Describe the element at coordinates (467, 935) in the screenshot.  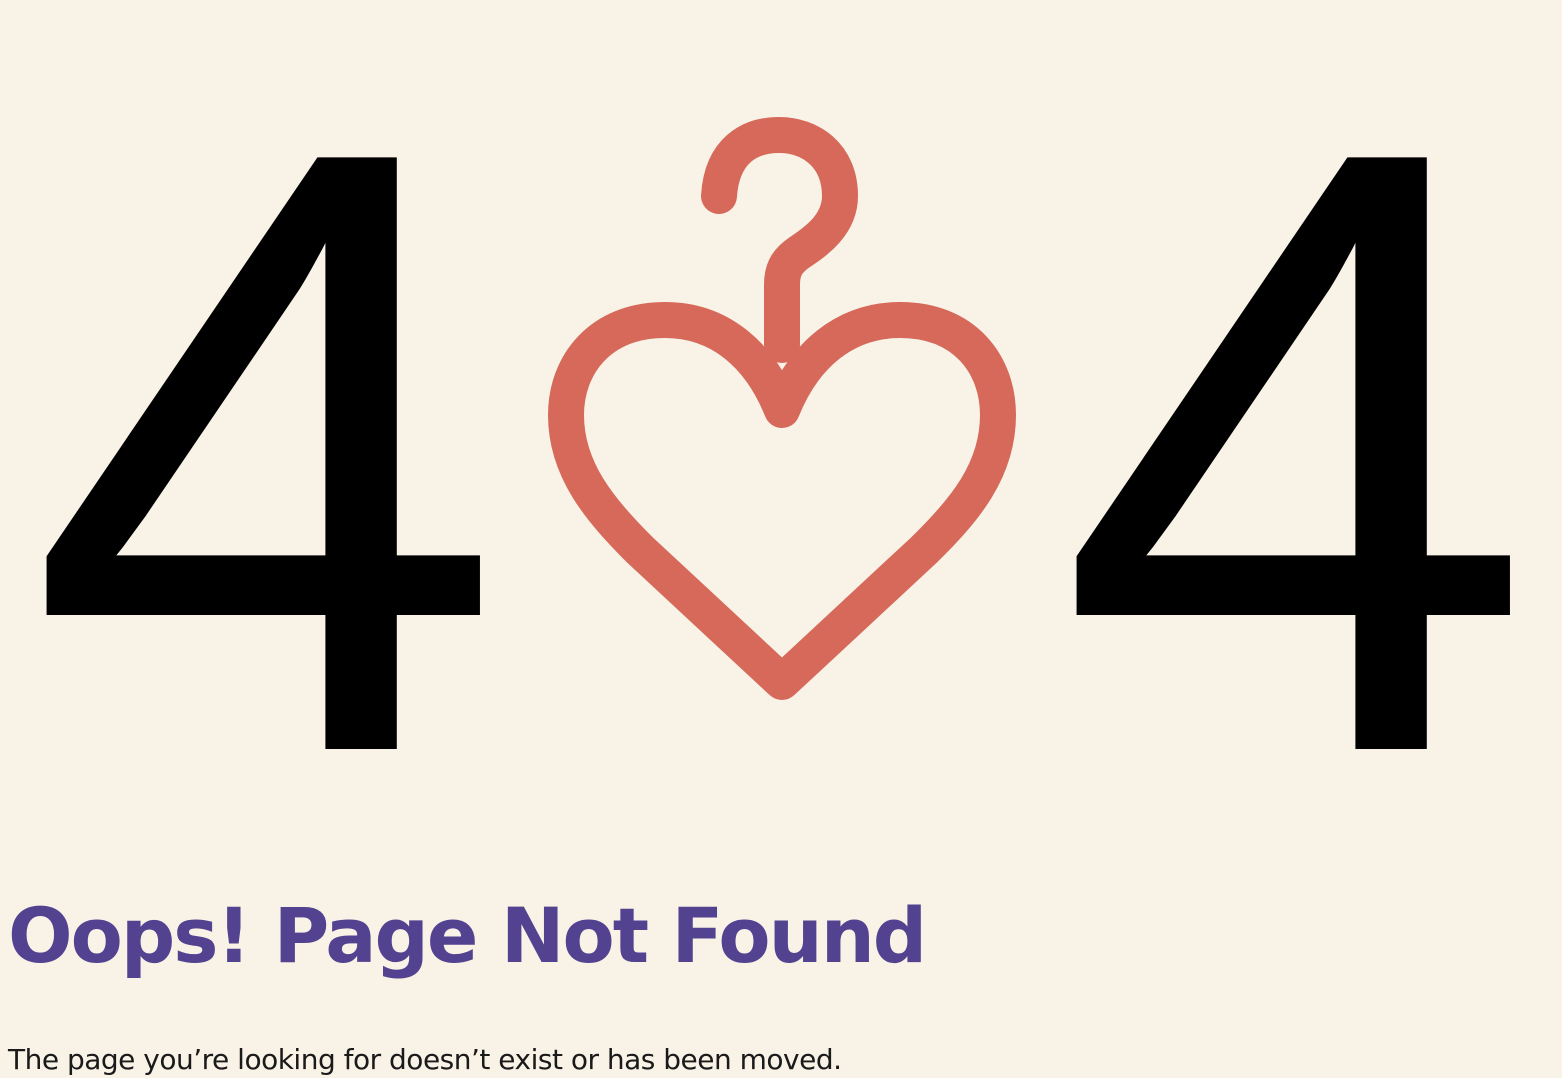
I see `page-title: Oops! Page Not Found` at that location.